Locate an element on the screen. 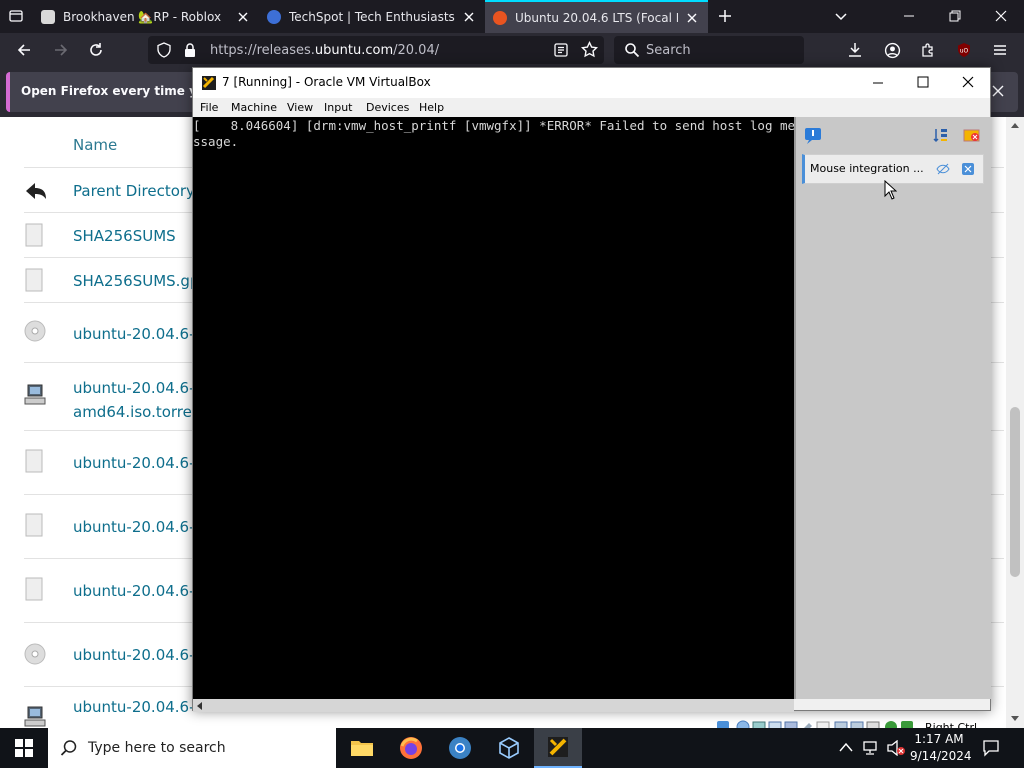  taskbar-search-box: Type here to search is located at coordinates (192, 748).